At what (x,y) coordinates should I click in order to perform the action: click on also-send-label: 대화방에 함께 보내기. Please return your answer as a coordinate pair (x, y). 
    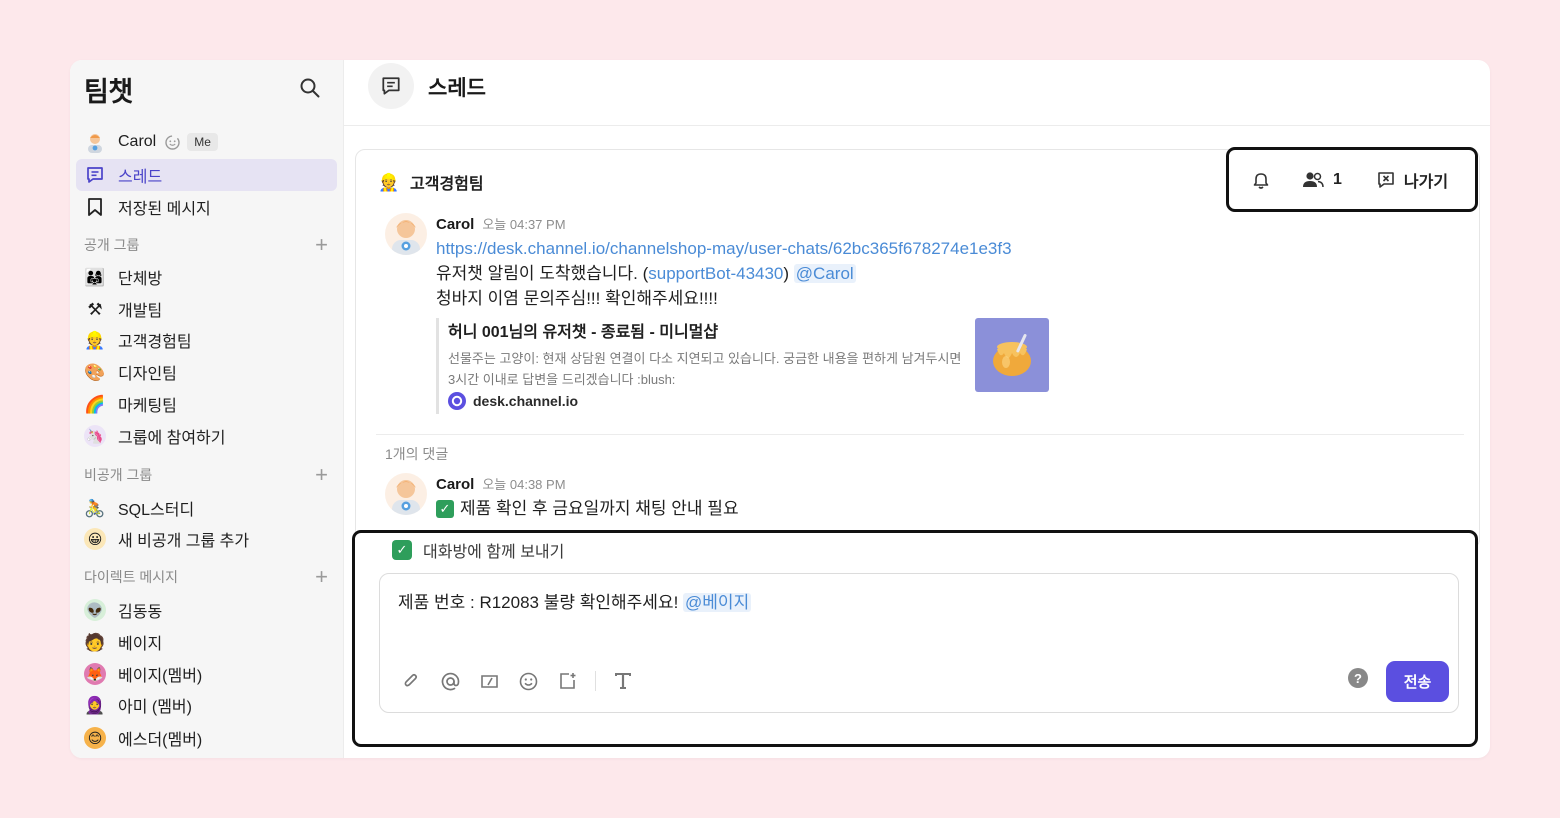
    Looking at the image, I should click on (494, 552).